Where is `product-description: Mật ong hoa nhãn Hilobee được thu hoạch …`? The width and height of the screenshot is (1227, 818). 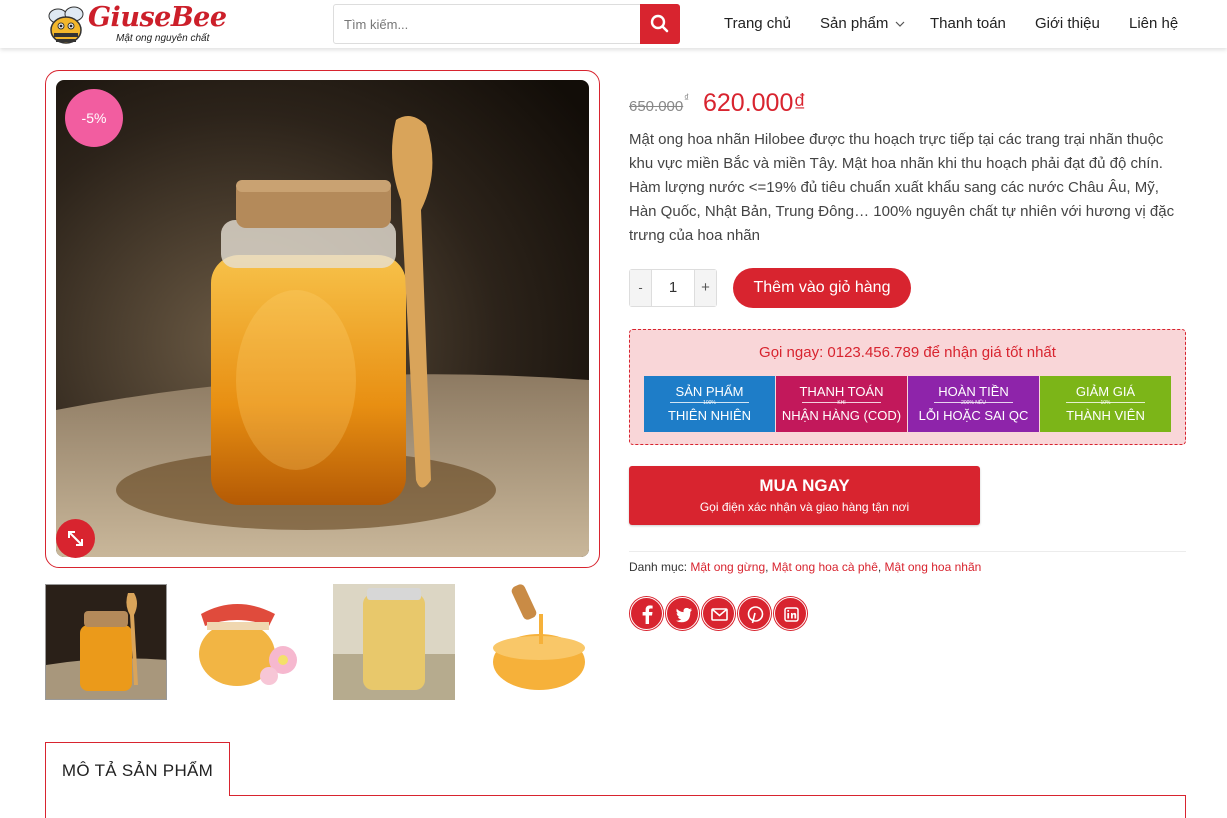 product-description: Mật ong hoa nhãn Hilobee được thu hoạch … is located at coordinates (902, 187).